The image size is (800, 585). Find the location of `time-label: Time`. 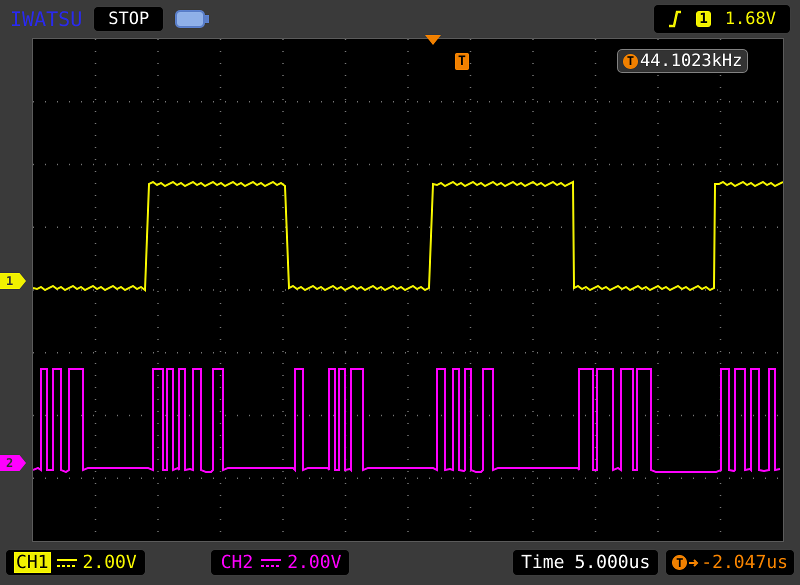

time-label: Time is located at coordinates (542, 562).